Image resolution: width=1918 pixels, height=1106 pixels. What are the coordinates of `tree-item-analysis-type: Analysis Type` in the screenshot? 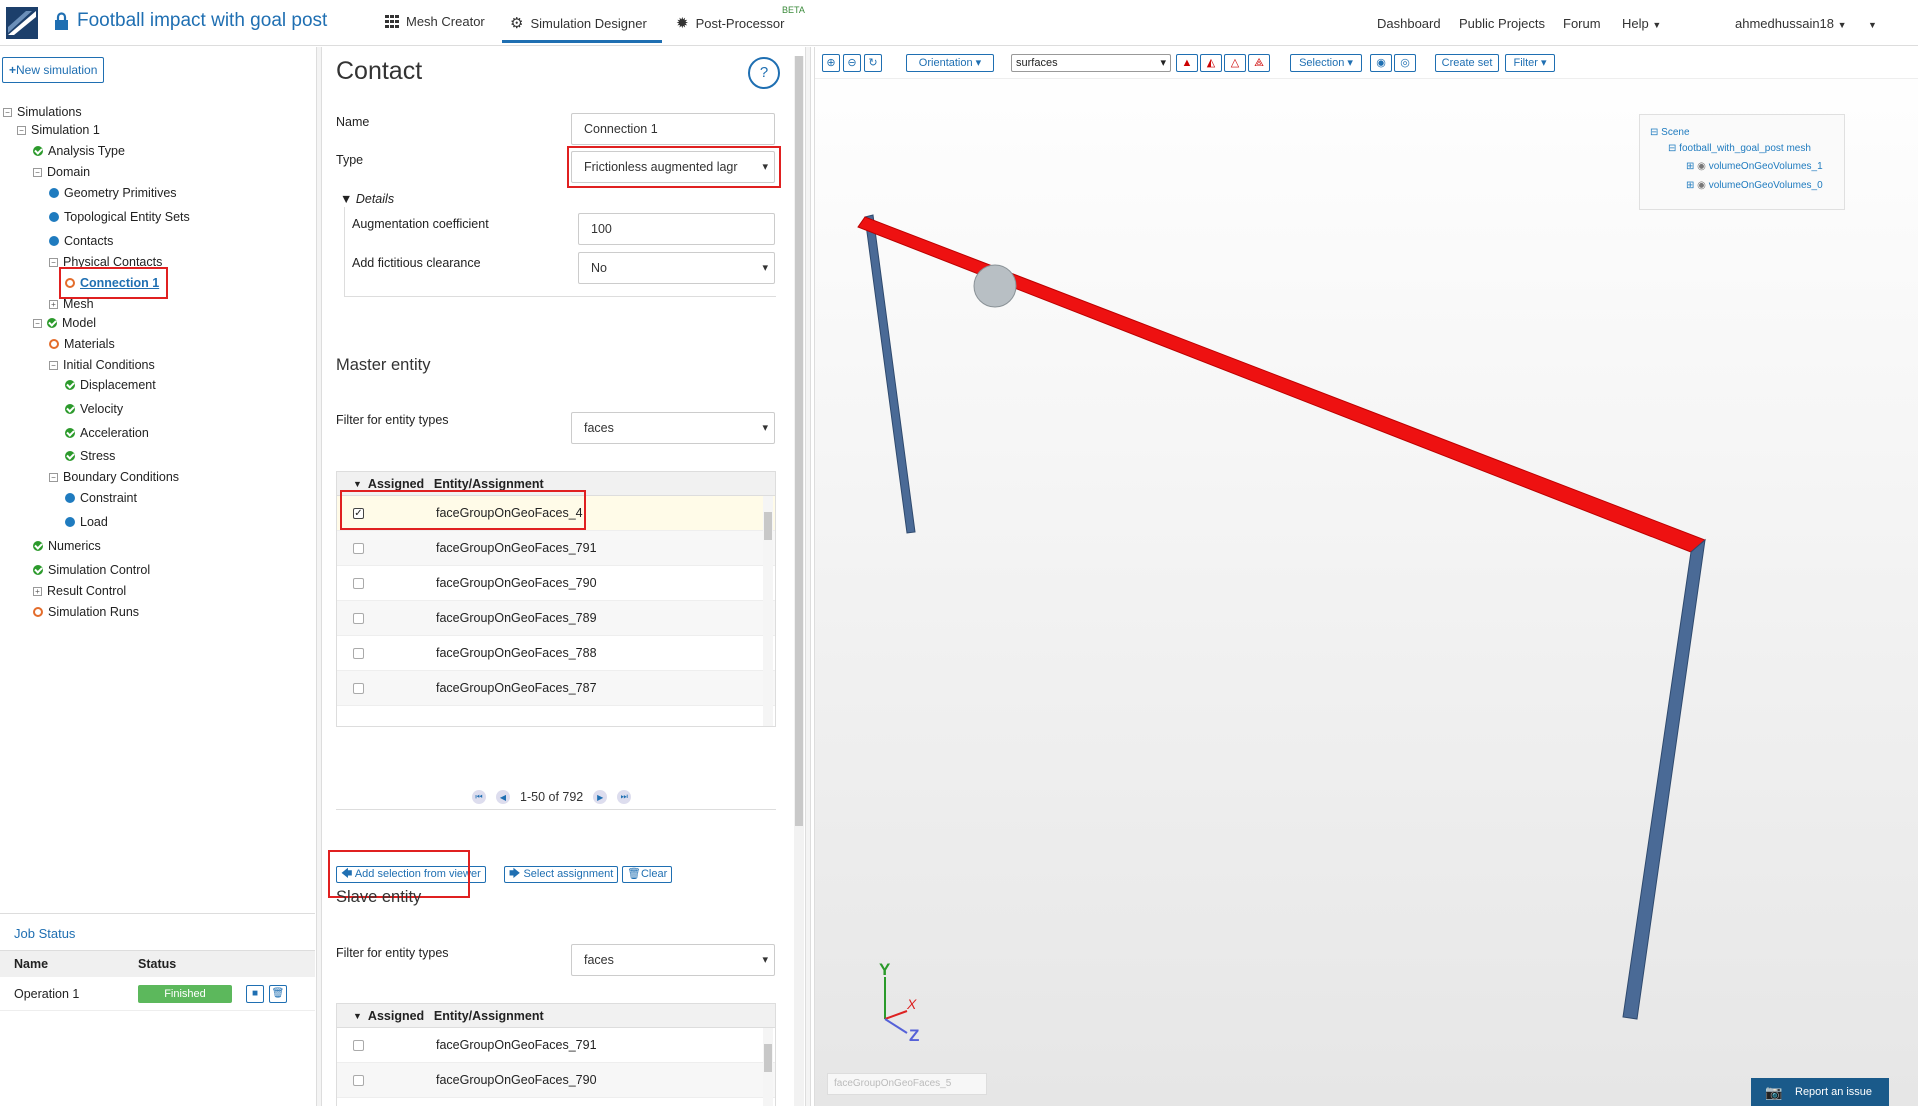 It's located at (79, 151).